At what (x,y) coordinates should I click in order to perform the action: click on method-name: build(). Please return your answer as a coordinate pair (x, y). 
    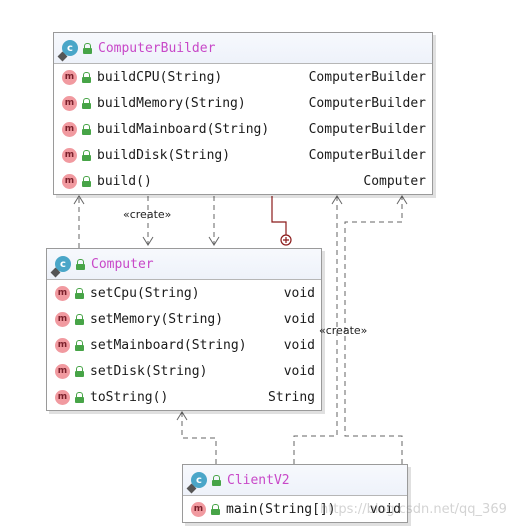
    Looking at the image, I should click on (124, 181).